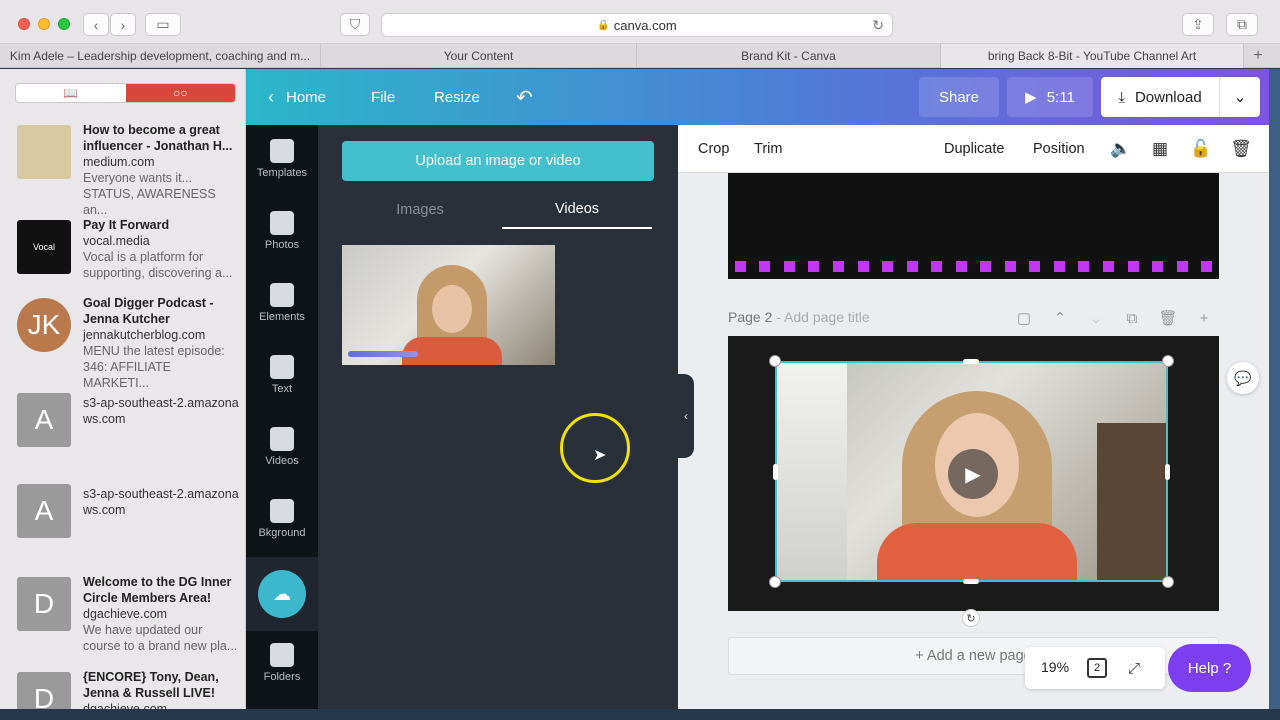 The width and height of the screenshot is (1280, 720). I want to click on tabs-icon: ⧉, so click(1242, 24).